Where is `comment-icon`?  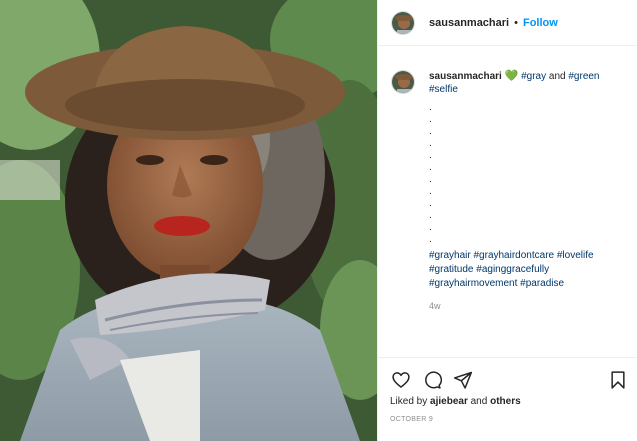
comment-icon is located at coordinates (432, 380).